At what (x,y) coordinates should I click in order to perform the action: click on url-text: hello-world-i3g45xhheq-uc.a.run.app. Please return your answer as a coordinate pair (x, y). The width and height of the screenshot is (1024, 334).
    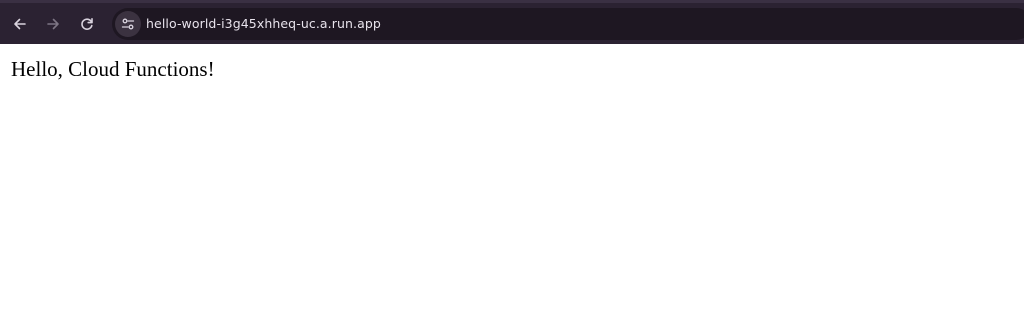
    Looking at the image, I should click on (263, 23).